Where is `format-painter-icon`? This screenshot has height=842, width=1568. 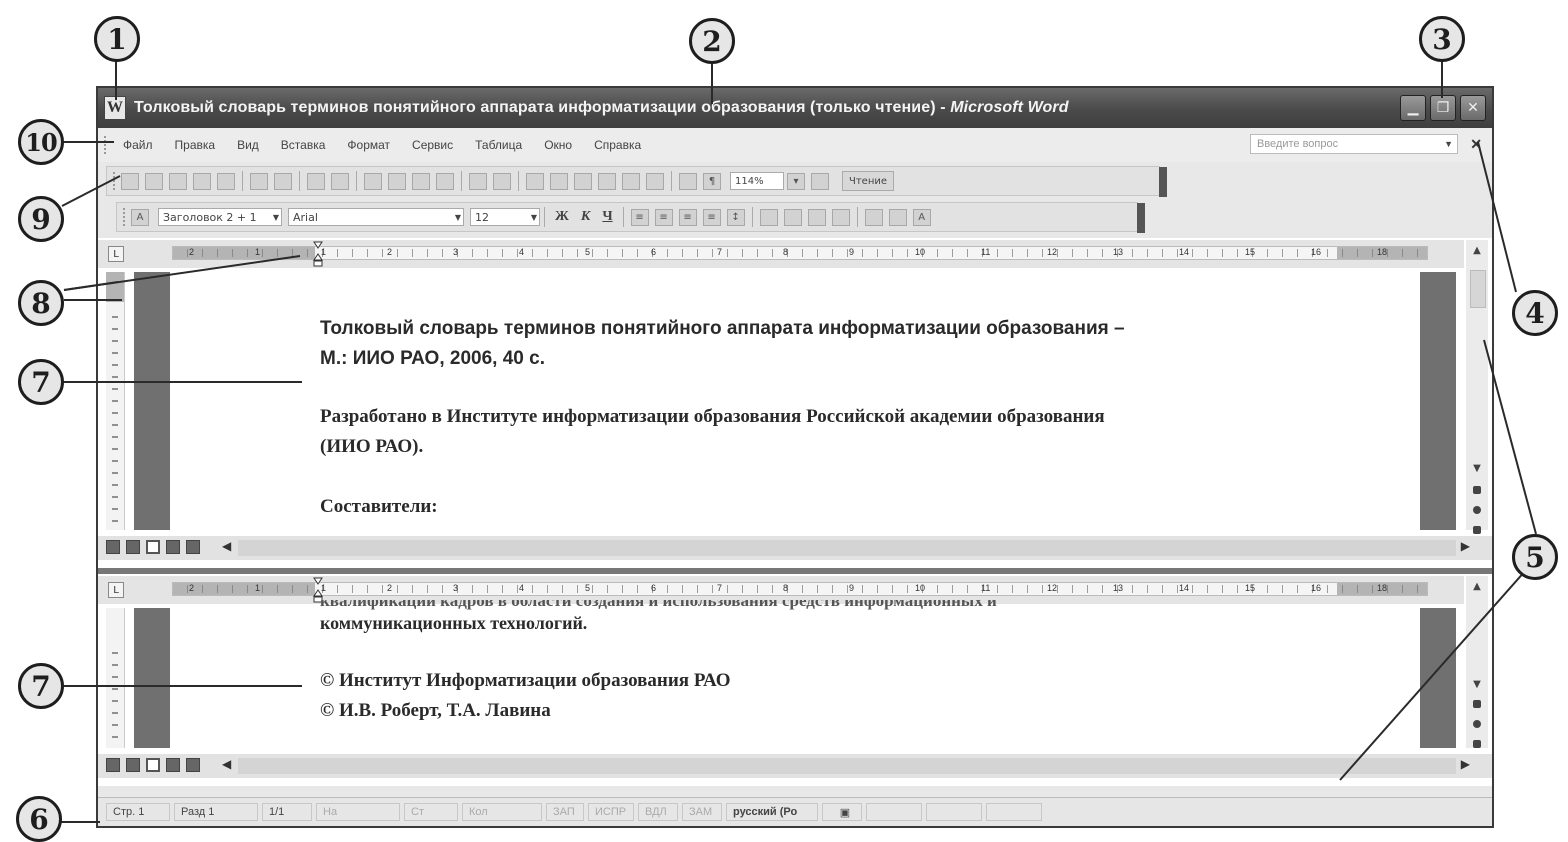 format-painter-icon is located at coordinates (445, 181).